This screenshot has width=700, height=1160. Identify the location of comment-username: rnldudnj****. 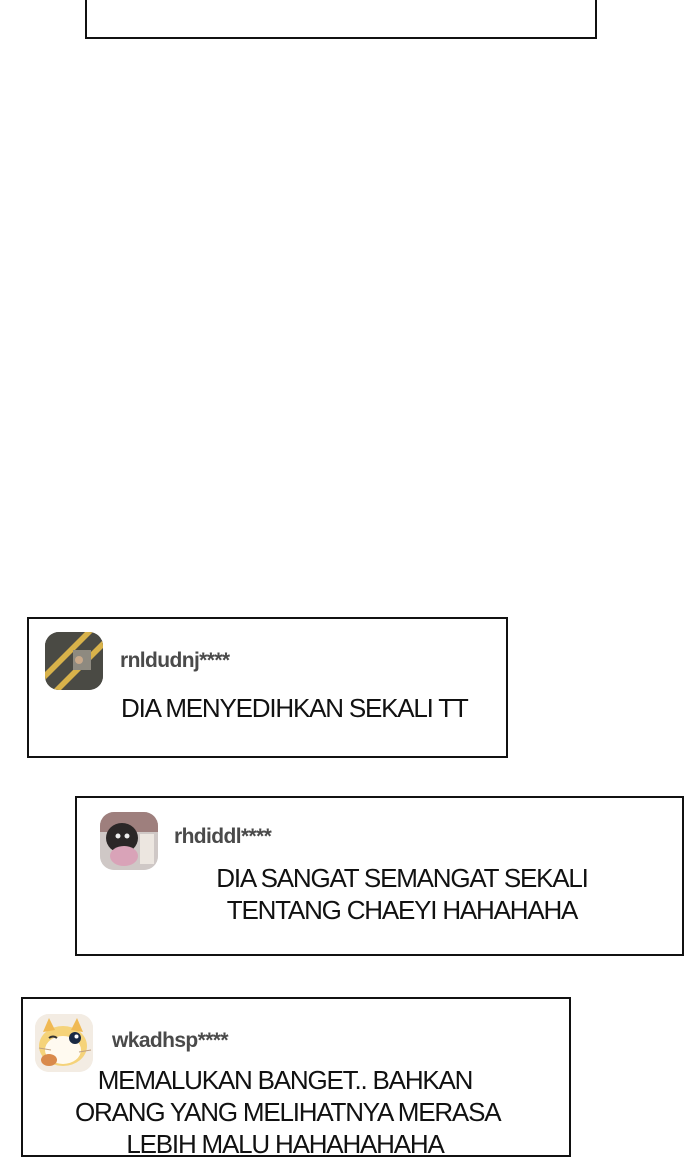
(175, 660).